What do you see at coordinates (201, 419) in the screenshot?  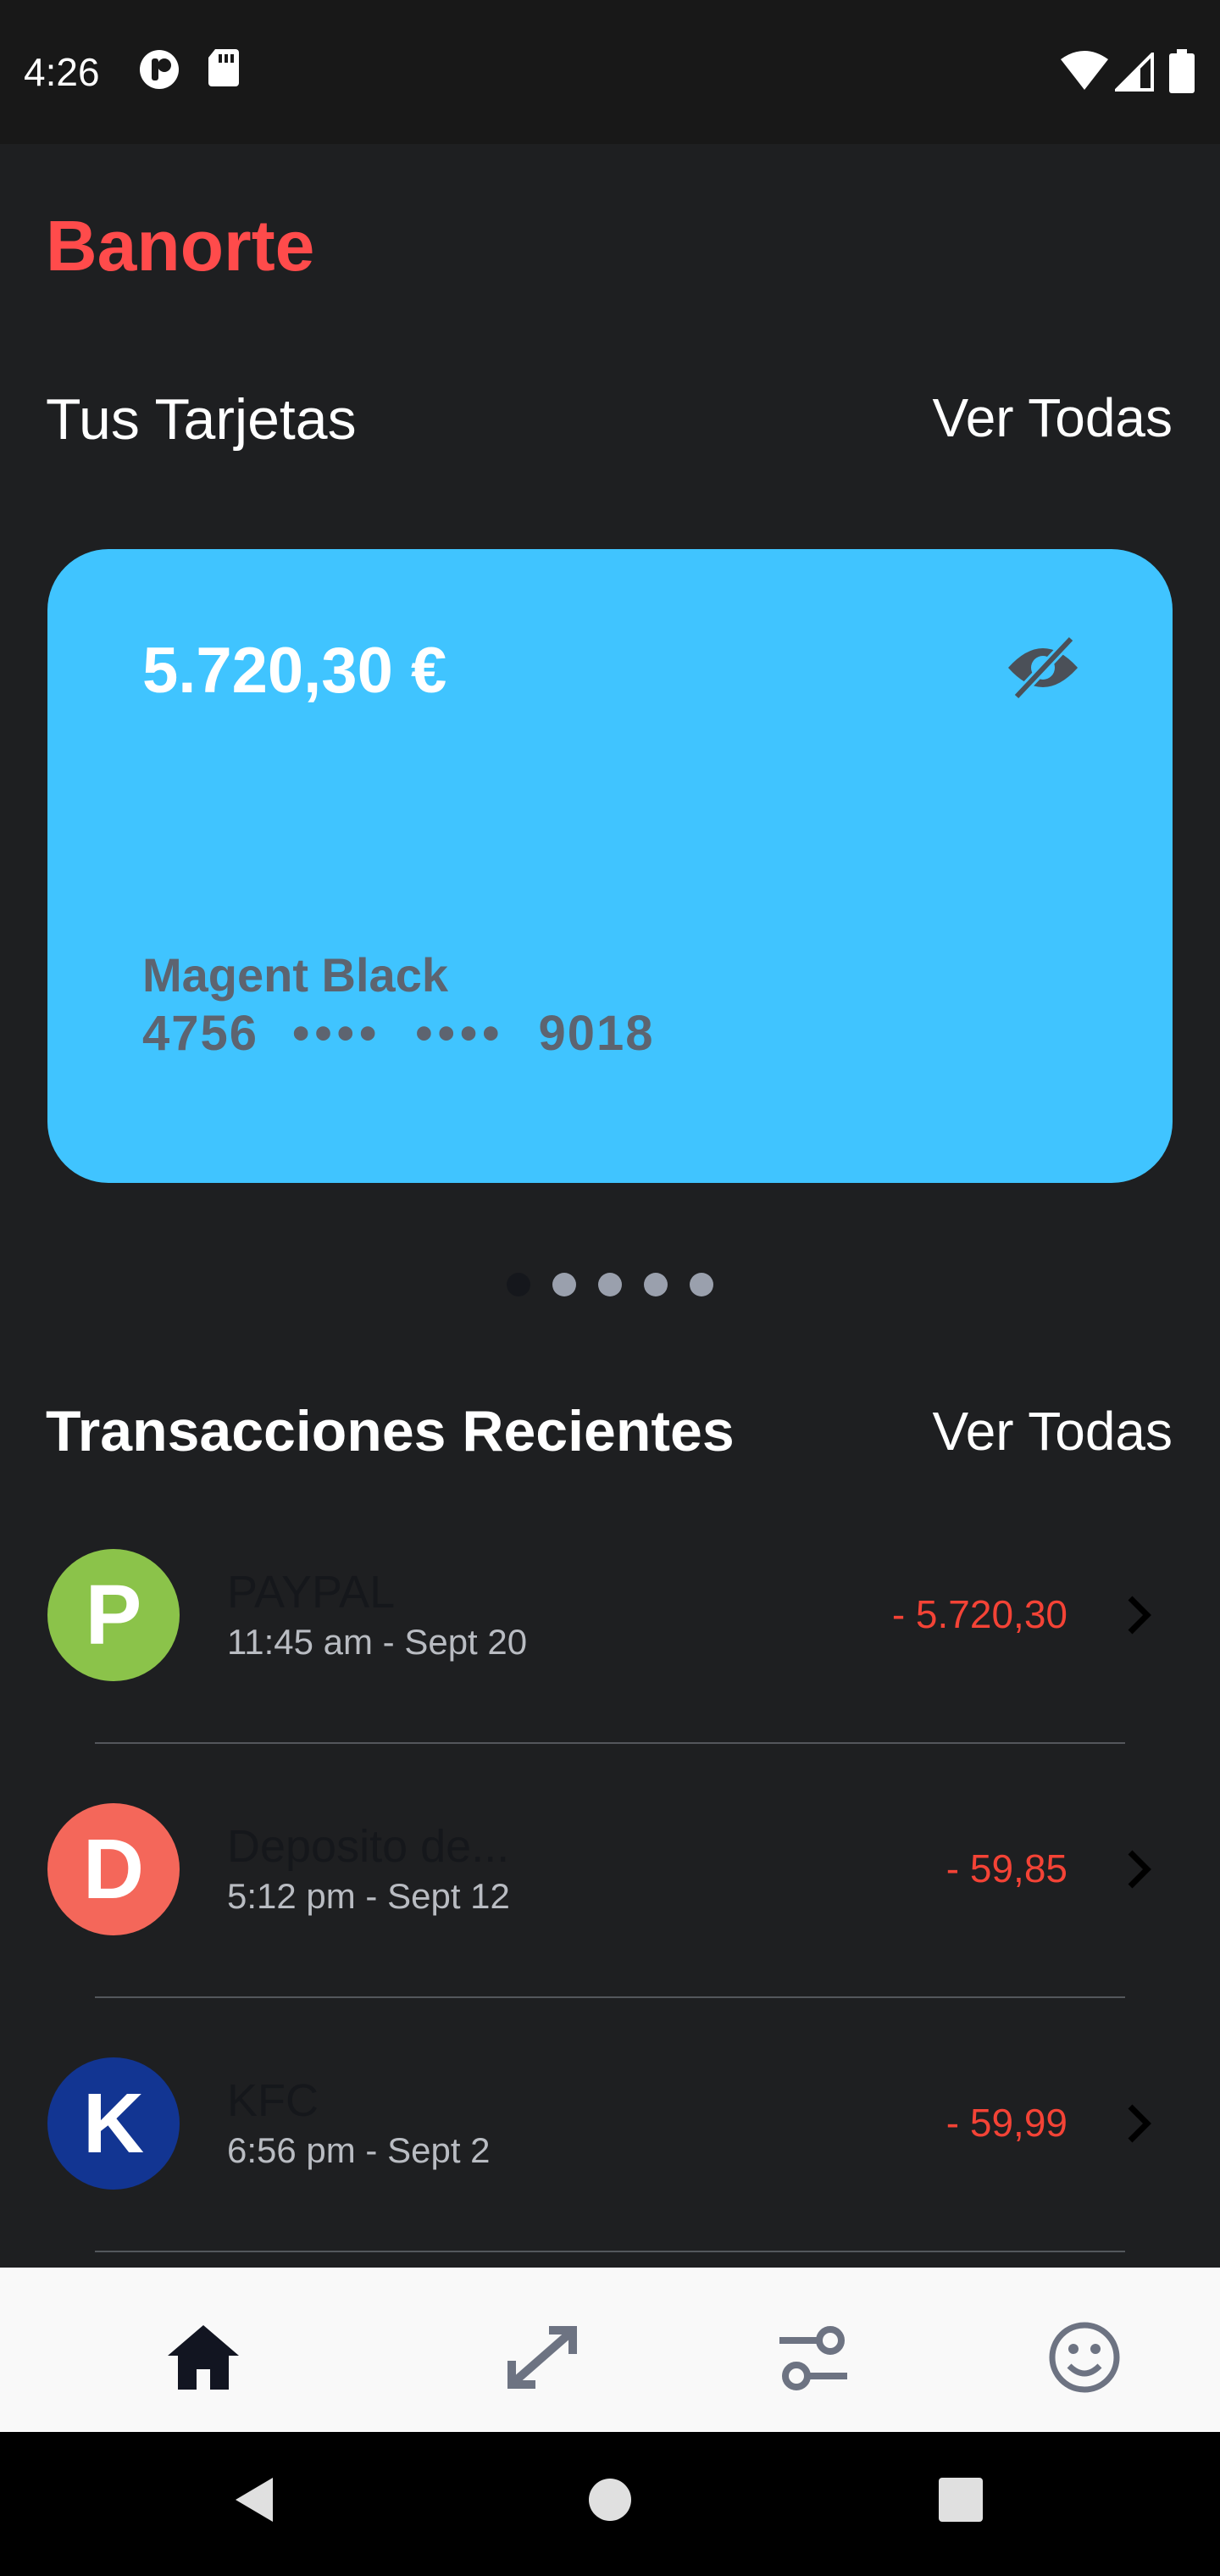 I see `cards-section-title: Tus Tarjetas` at bounding box center [201, 419].